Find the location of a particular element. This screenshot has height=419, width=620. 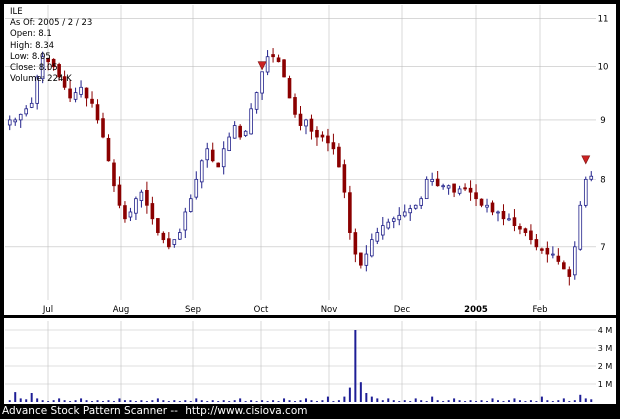

low-price: Low: 8.05 is located at coordinates (30, 56).